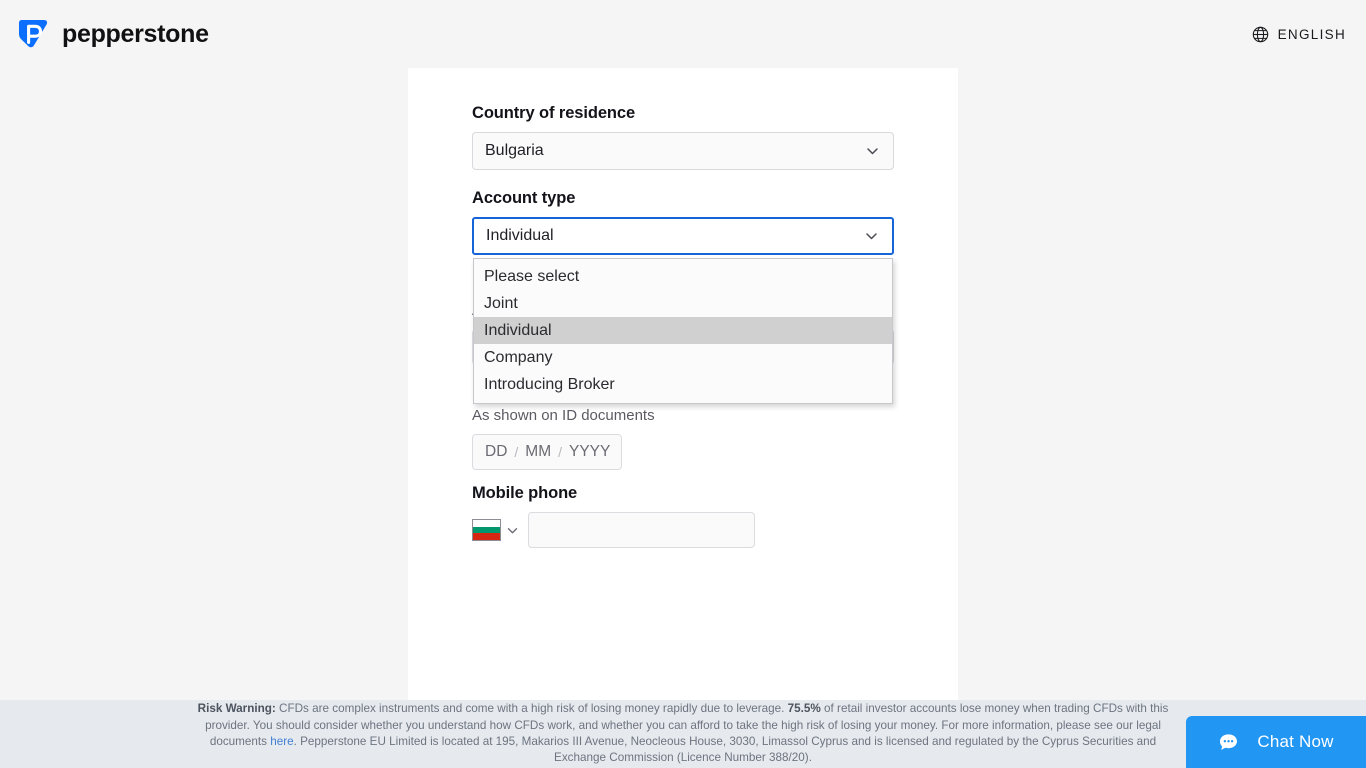 This screenshot has width=1366, height=768. What do you see at coordinates (1295, 741) in the screenshot?
I see `chat-now-label: Chat Now` at bounding box center [1295, 741].